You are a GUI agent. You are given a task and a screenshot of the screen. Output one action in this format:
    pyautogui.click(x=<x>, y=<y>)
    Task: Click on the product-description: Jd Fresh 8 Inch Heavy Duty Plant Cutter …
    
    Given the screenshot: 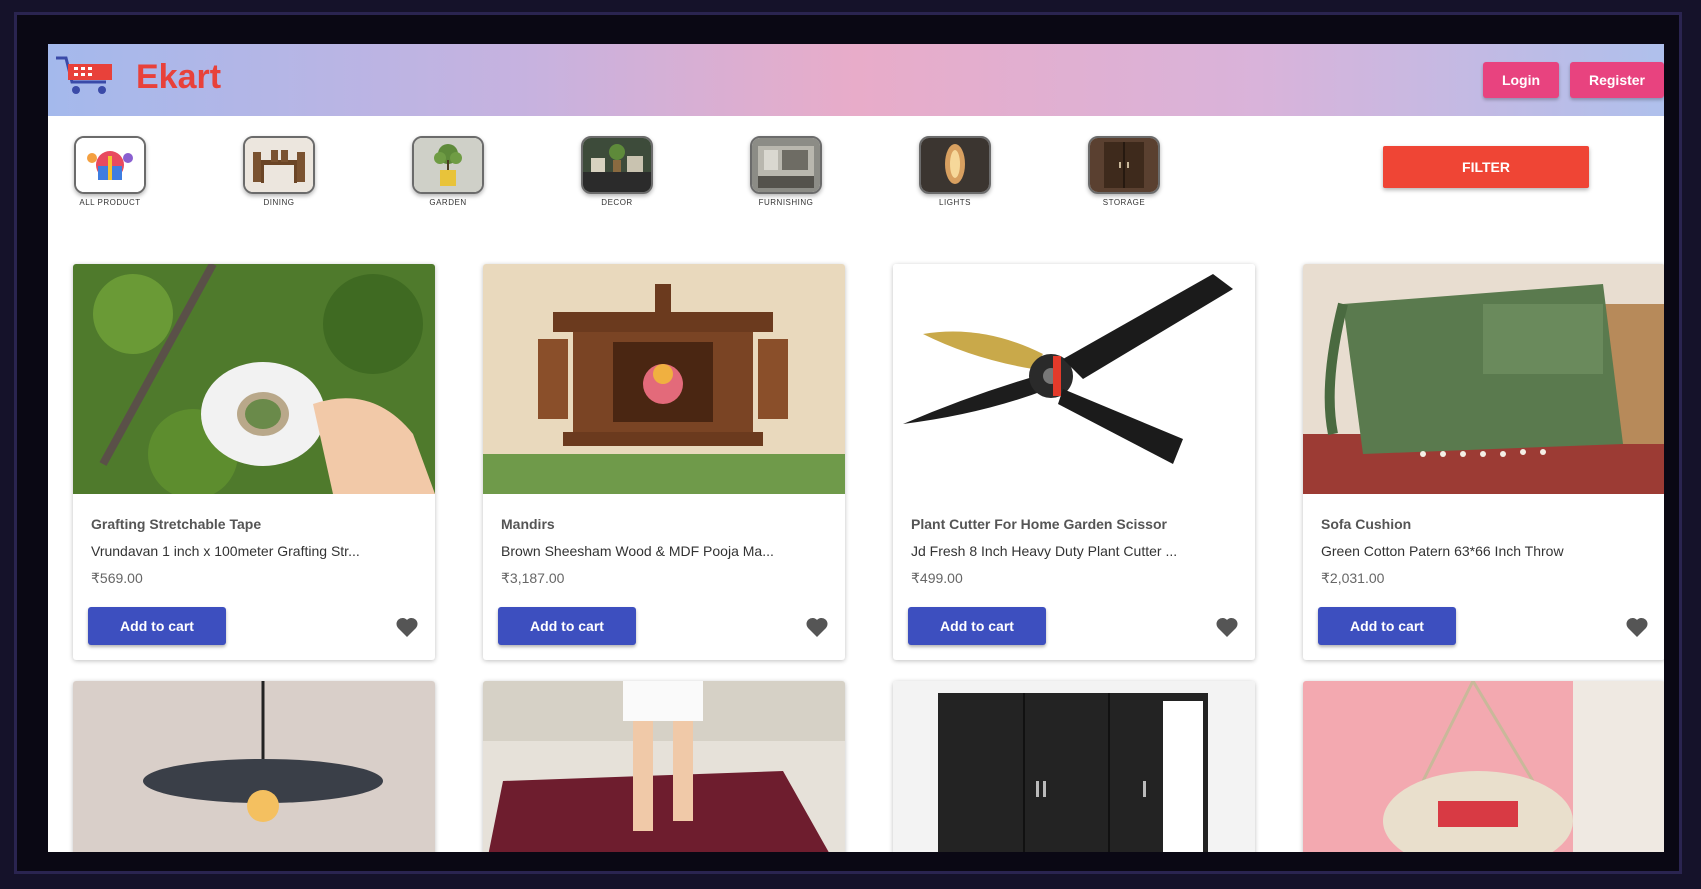 What is the action you would take?
    pyautogui.click(x=1044, y=551)
    